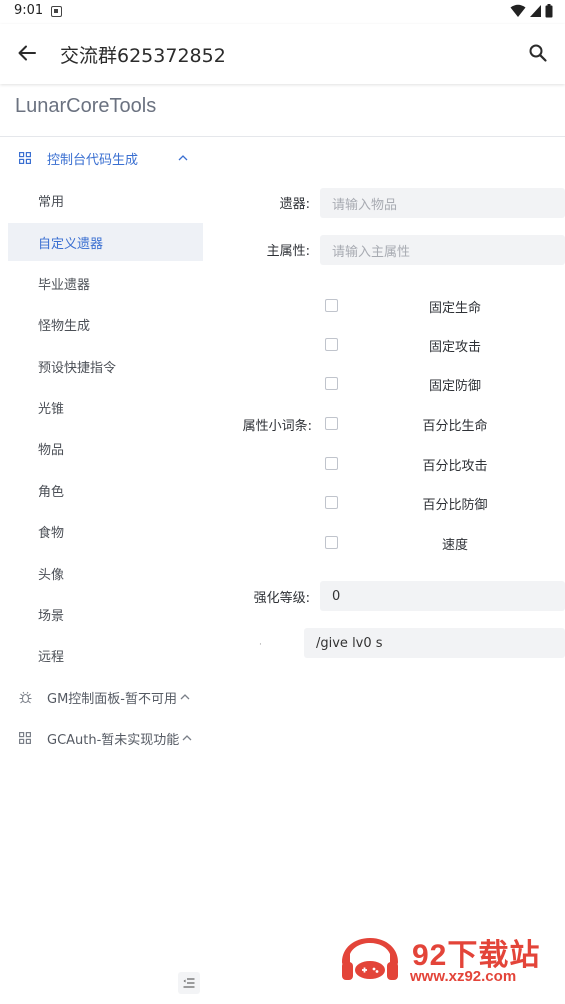  What do you see at coordinates (371, 252) in the screenshot?
I see `main-stat-placeholder: 请输入主属性` at bounding box center [371, 252].